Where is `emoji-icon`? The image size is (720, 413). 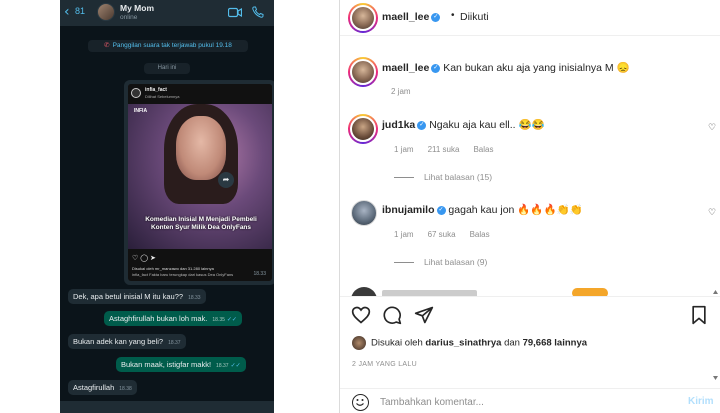 emoji-icon is located at coordinates (360, 402).